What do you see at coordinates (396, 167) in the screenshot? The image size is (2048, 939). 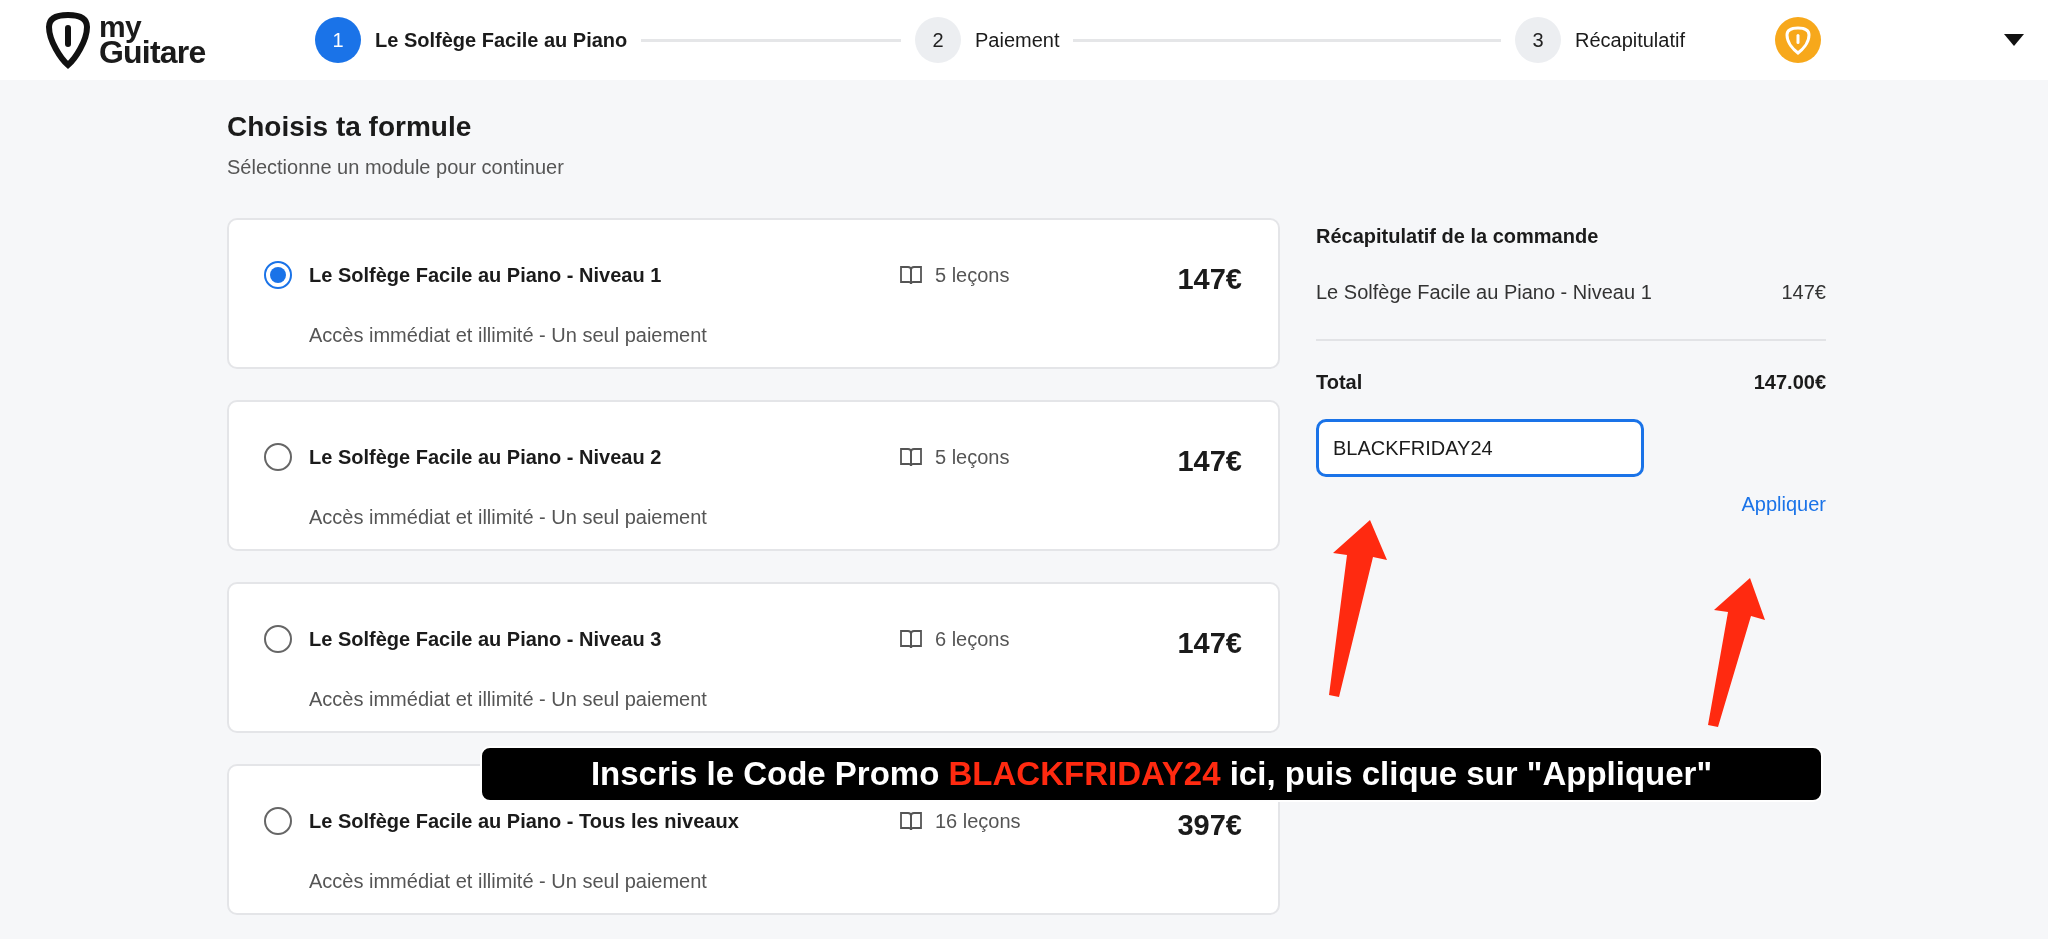 I see `page-subtitle: Sélectionne un module pour continuer` at bounding box center [396, 167].